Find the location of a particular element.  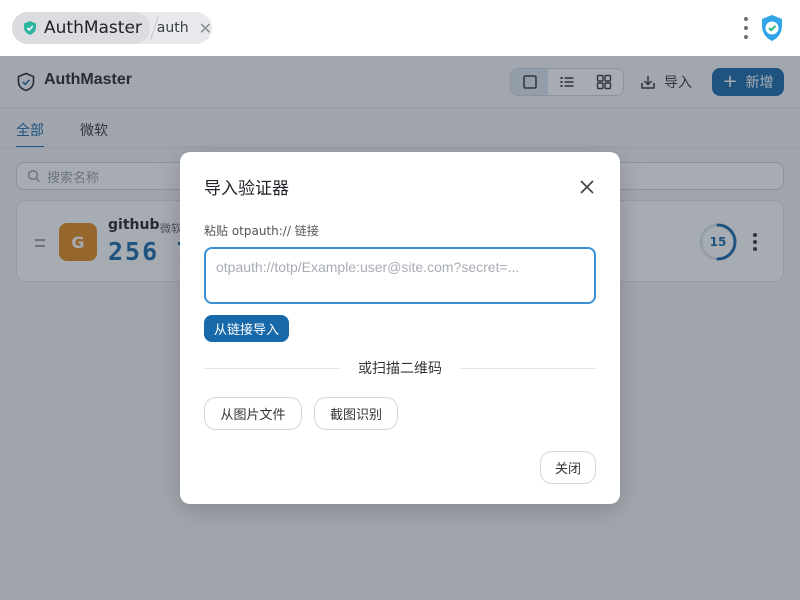

divider-line-right is located at coordinates (528, 368).